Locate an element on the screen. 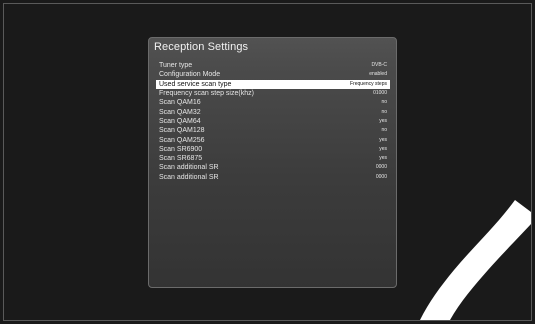  setting-label: Scan QAM16 is located at coordinates (180, 103).